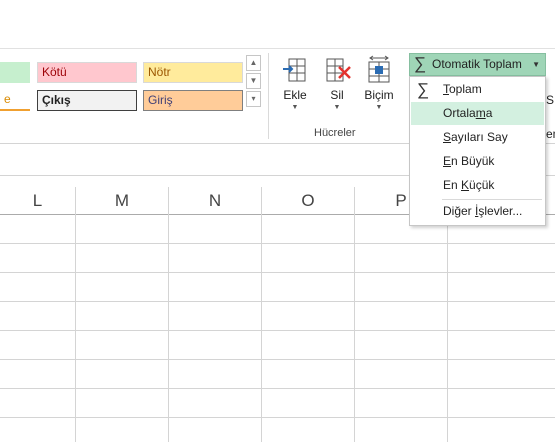  Describe the element at coordinates (215, 201) in the screenshot. I see `column-header-N: N` at that location.